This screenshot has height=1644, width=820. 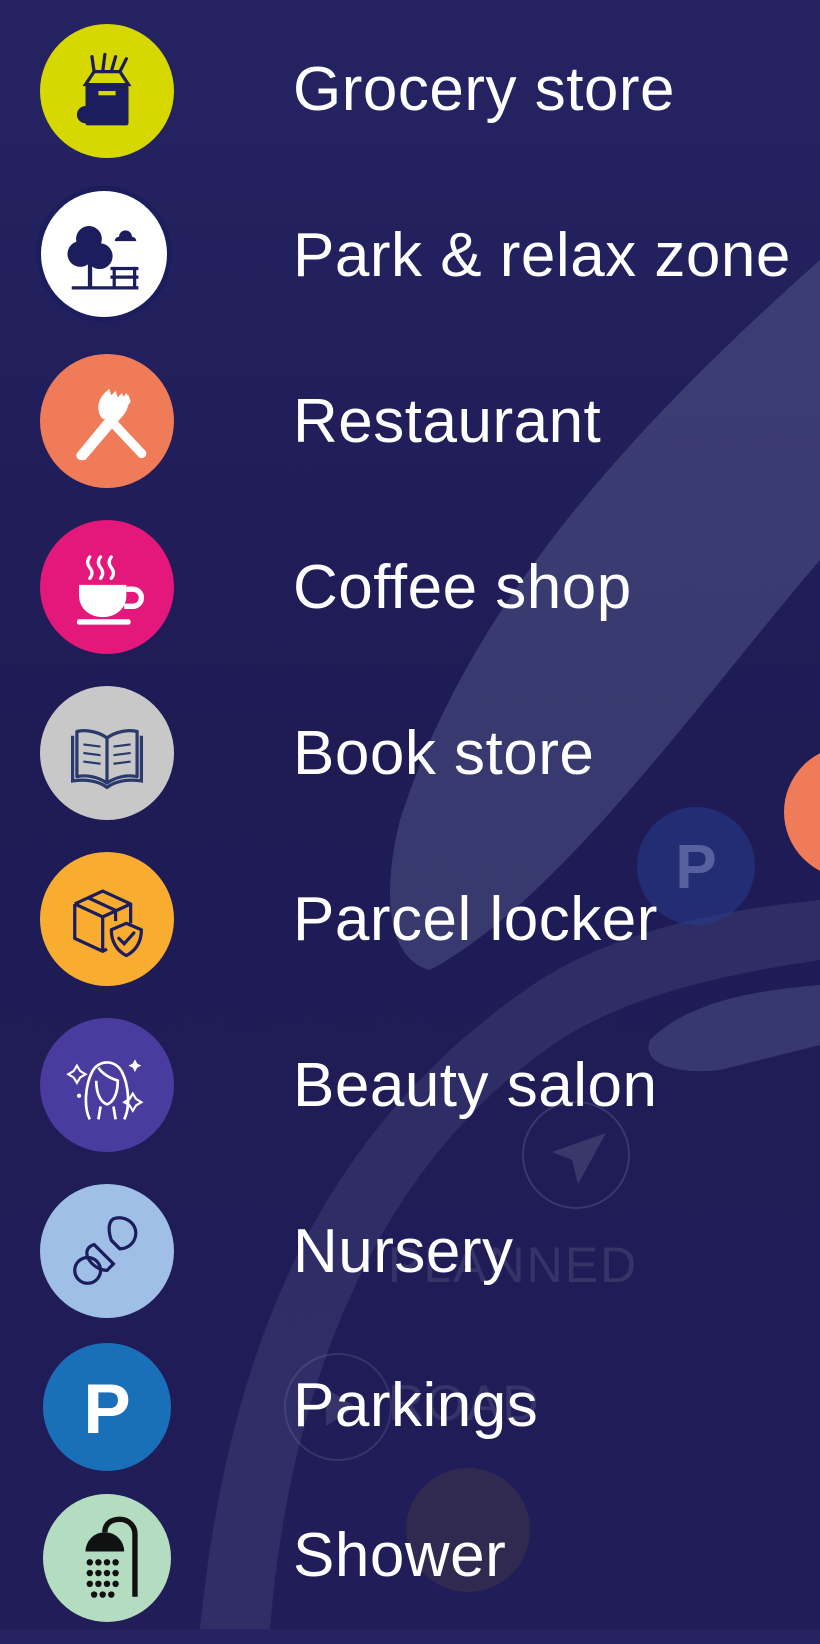 I want to click on restaurant-badge, so click(x=107, y=421).